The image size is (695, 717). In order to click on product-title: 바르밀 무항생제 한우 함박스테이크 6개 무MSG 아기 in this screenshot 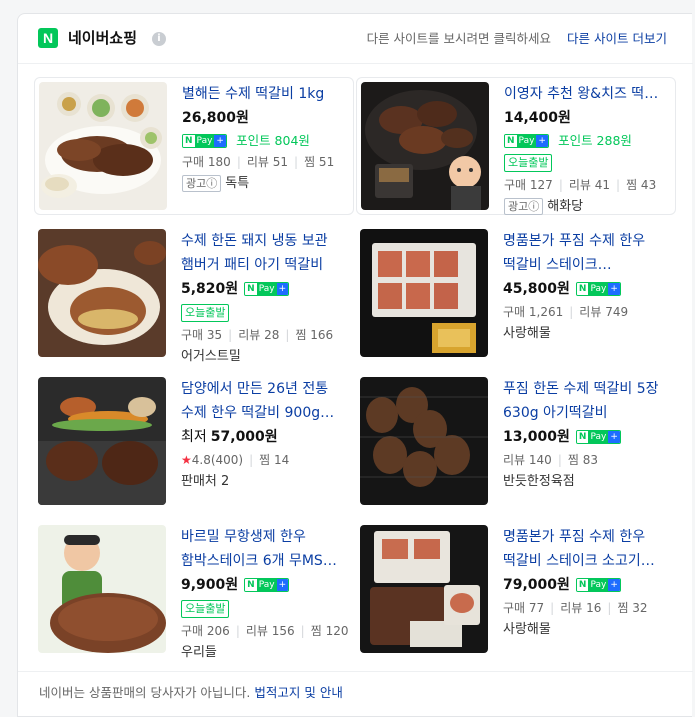, I will do `click(261, 549)`.